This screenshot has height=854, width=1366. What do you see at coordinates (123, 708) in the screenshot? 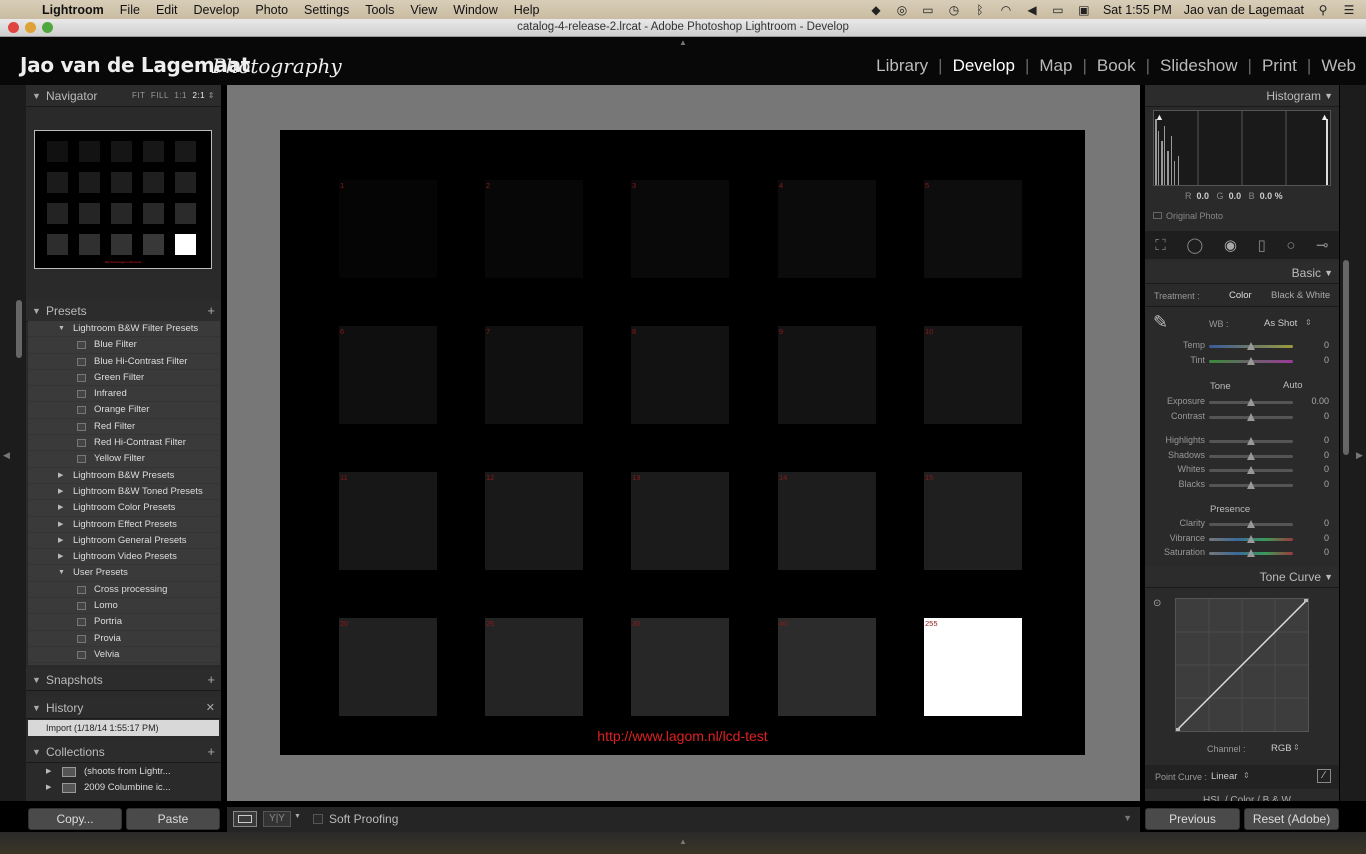
I see `history-header: ▼ History ✕` at bounding box center [123, 708].